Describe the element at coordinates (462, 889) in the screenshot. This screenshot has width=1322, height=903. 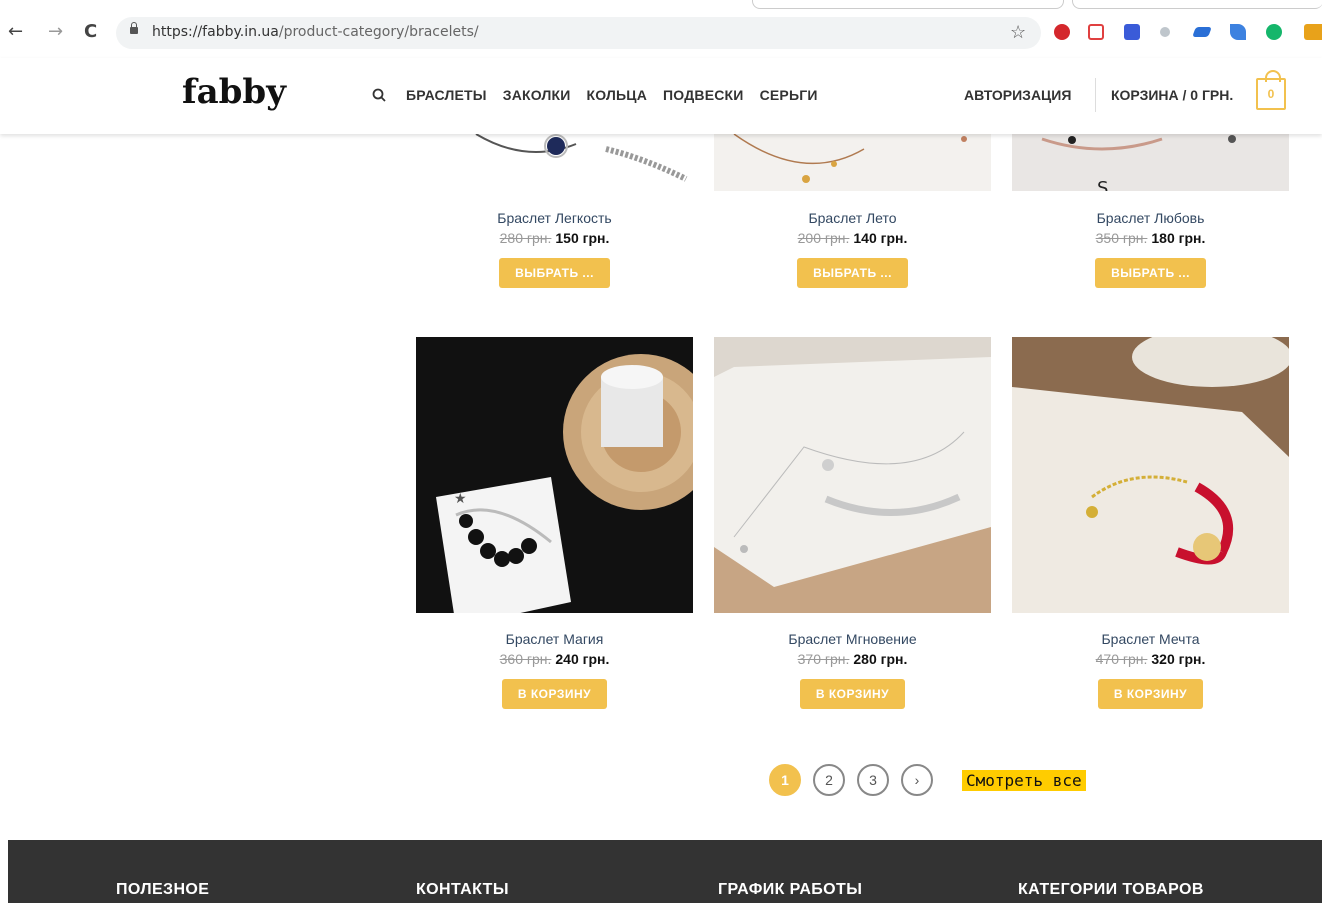
I see `footer-heading-contacts: КОНТАКТЫ` at that location.